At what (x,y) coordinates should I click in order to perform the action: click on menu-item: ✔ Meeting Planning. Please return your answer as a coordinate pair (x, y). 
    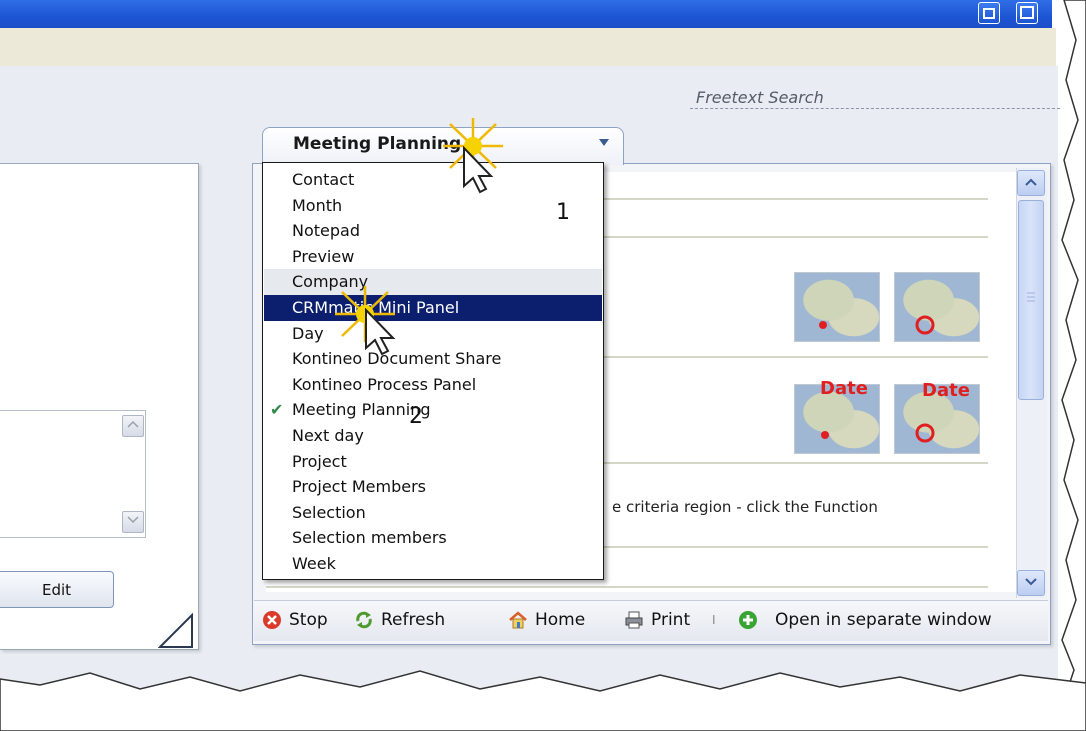
    Looking at the image, I should click on (433, 410).